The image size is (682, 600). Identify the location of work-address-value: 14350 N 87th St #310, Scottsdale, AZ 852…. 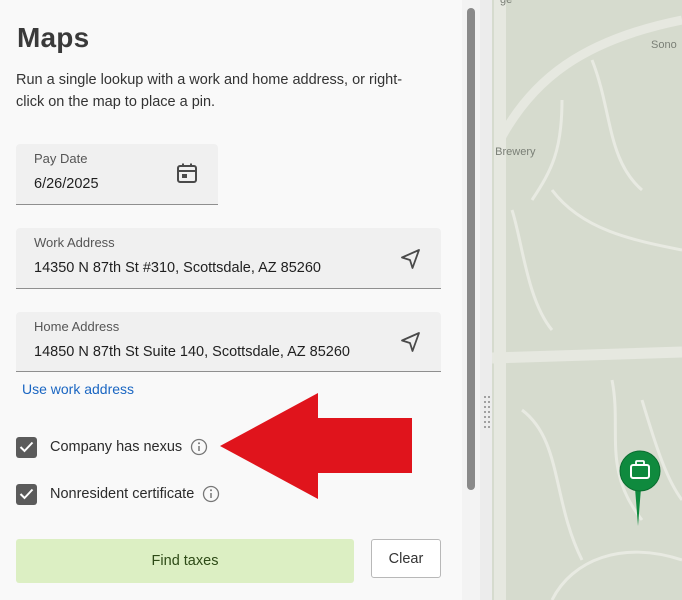
(177, 268).